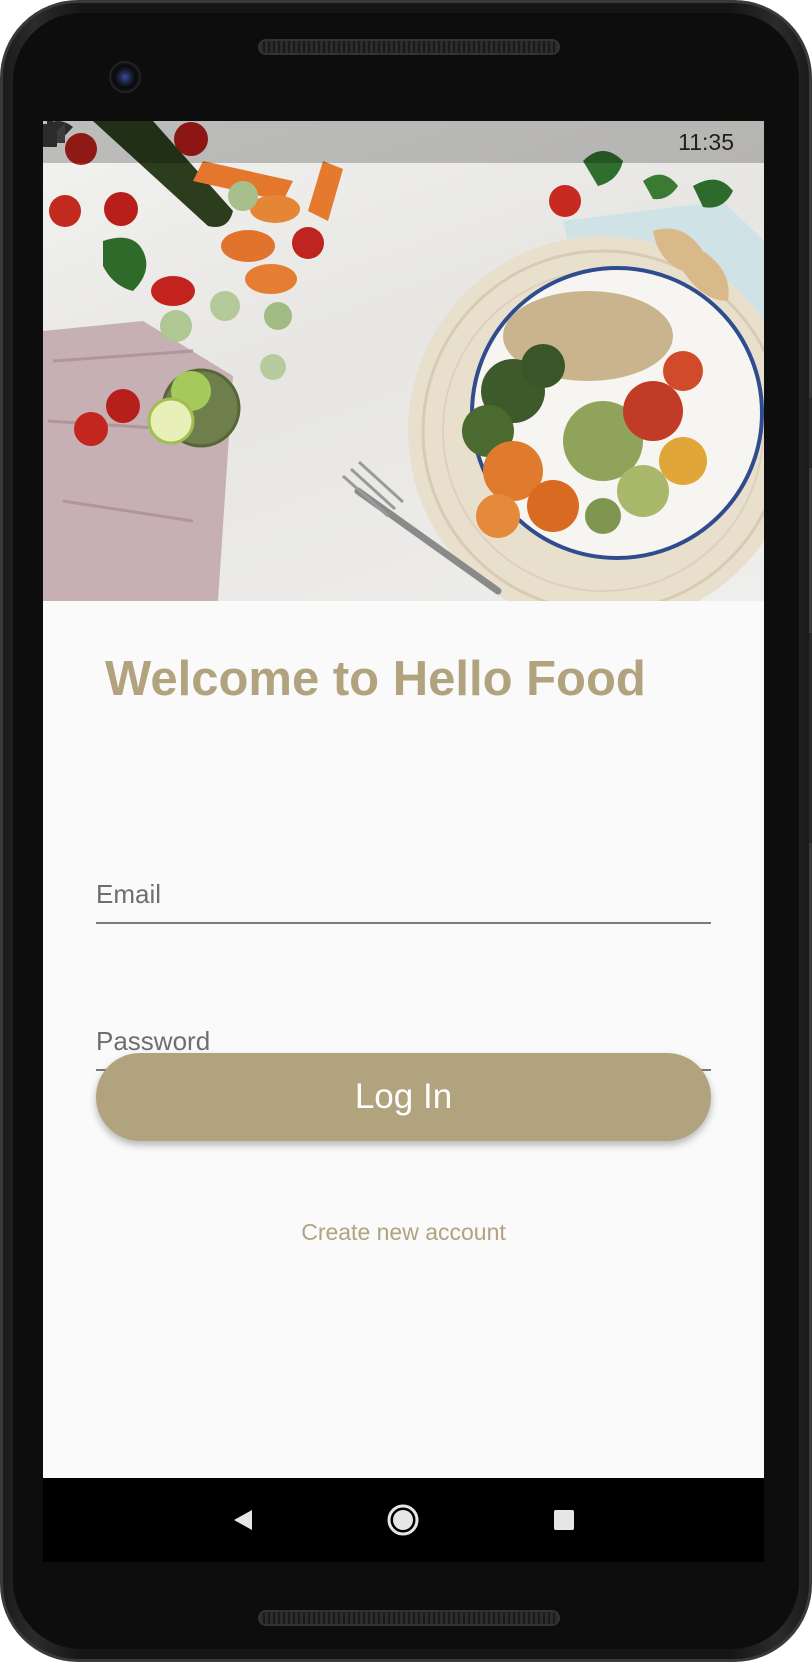 This screenshot has height=1662, width=812. Describe the element at coordinates (375, 679) in the screenshot. I see `welcome-title: Welcome to Hello Food` at that location.